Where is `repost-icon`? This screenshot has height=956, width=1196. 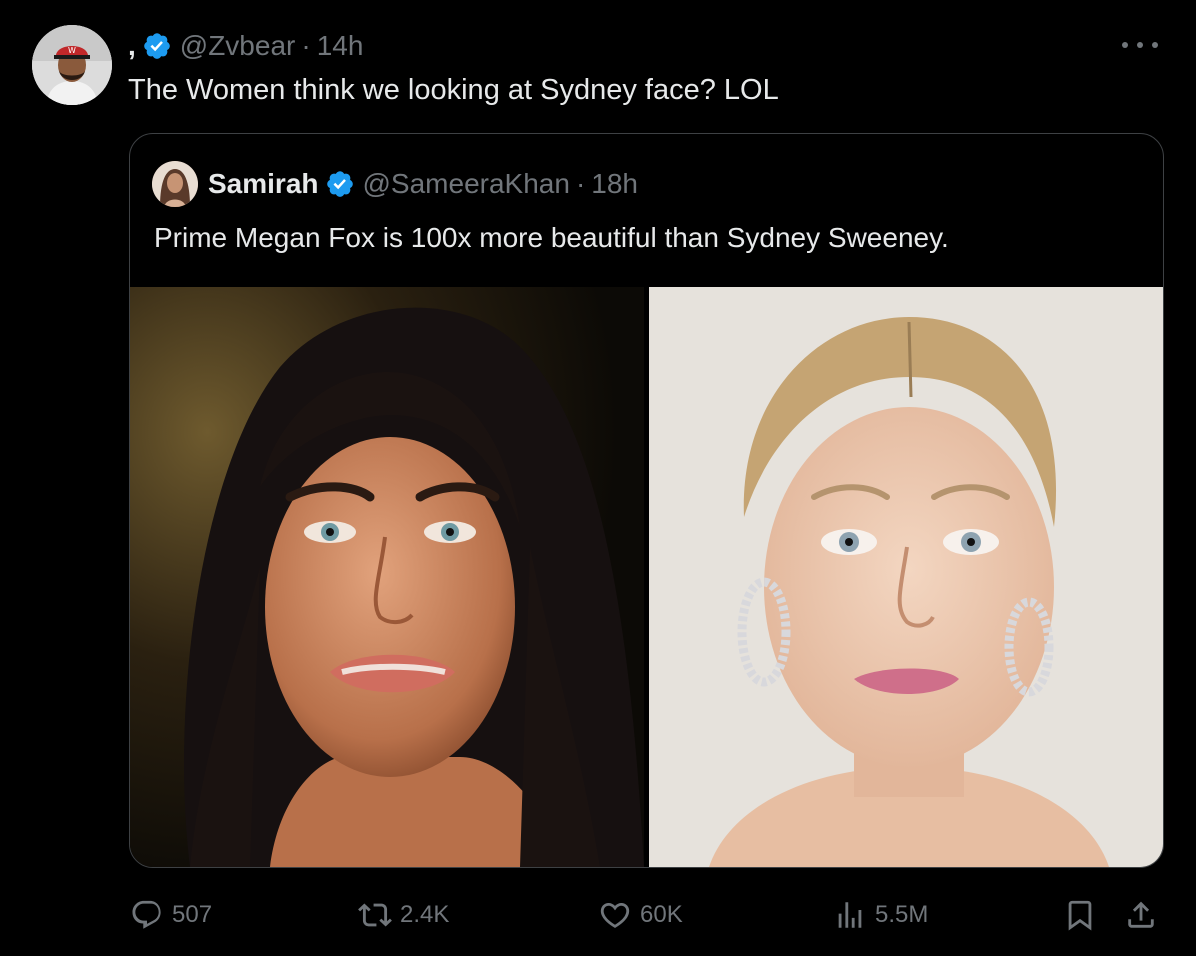
repost-icon is located at coordinates (375, 915).